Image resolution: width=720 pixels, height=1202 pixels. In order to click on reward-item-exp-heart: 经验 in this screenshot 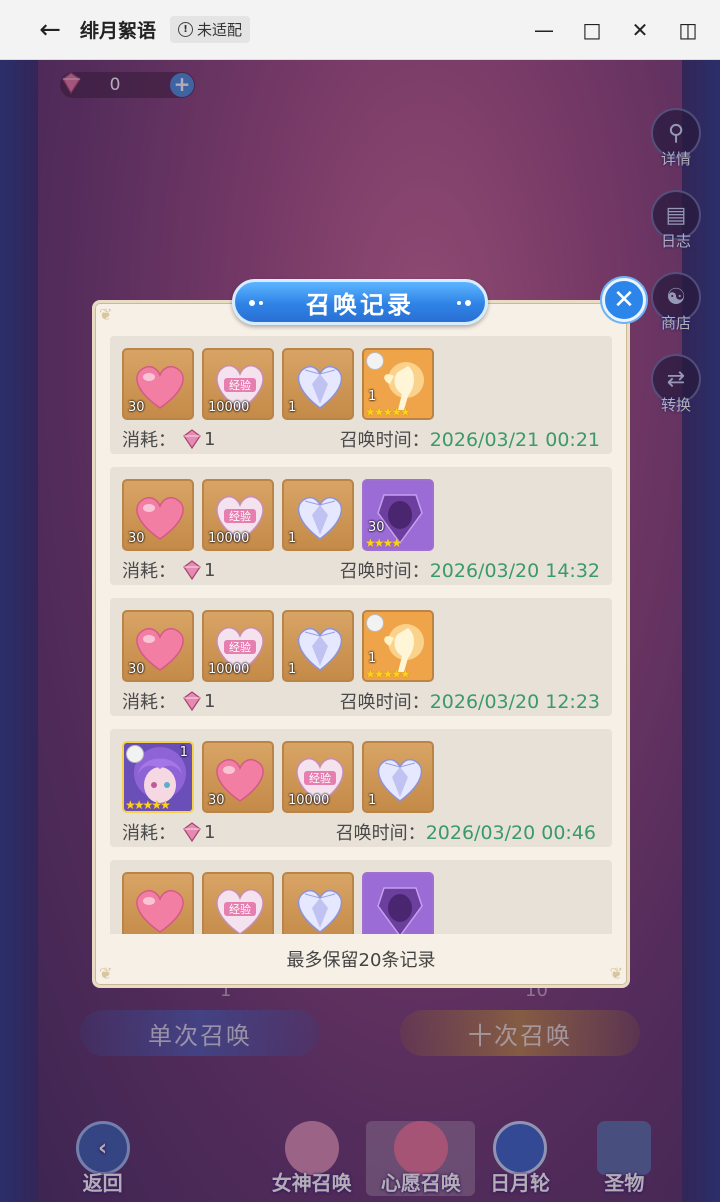, I will do `click(238, 903)`.